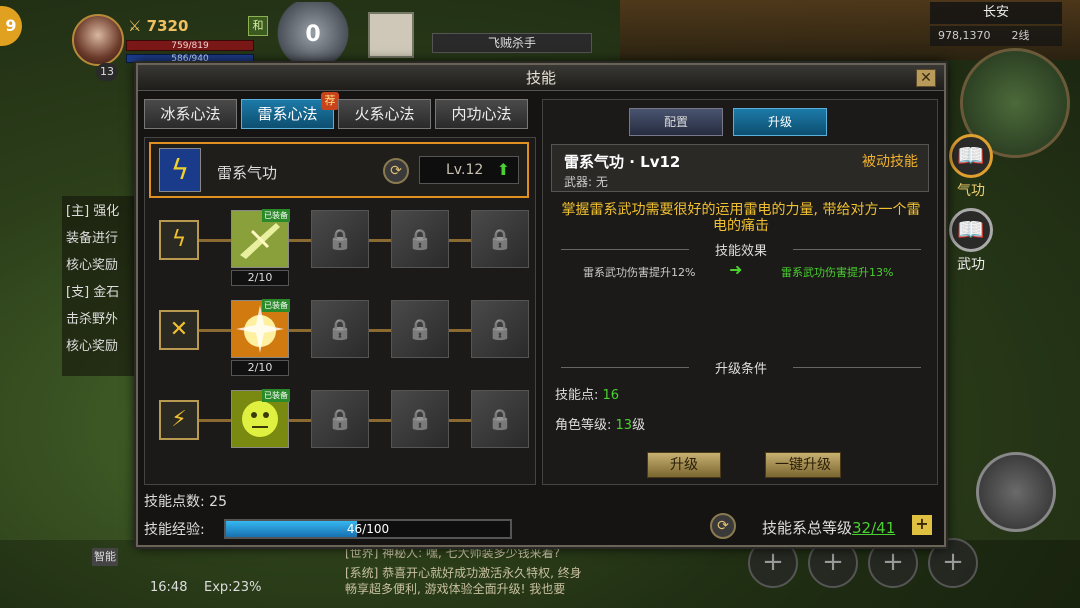 The height and width of the screenshot is (608, 1080). Describe the element at coordinates (105, 557) in the screenshot. I see `chat-mode-tag: 智能` at that location.